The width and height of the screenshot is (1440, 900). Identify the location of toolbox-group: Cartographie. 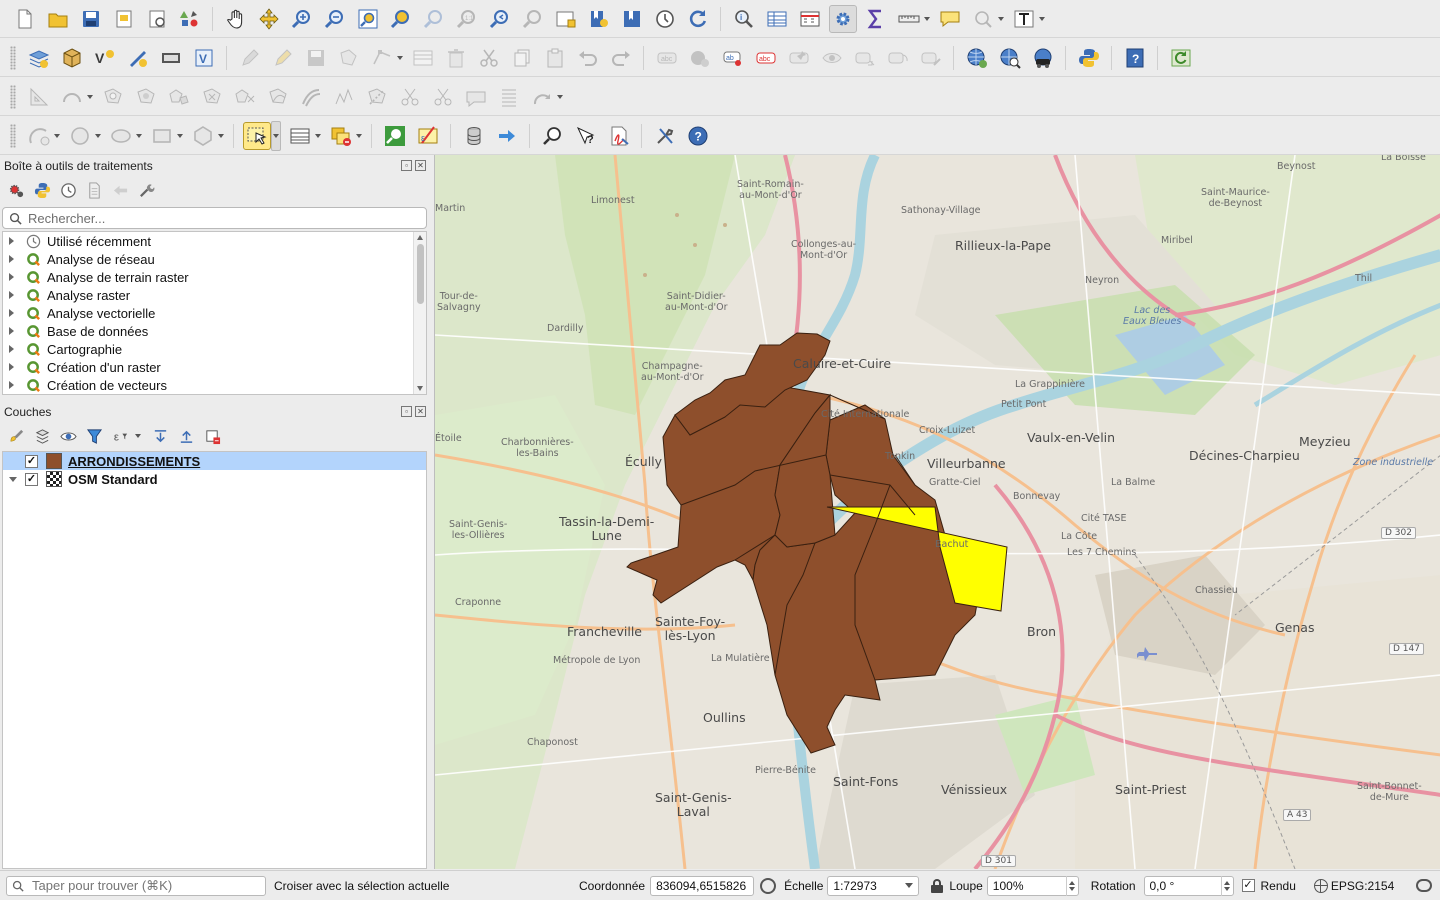
(214, 349).